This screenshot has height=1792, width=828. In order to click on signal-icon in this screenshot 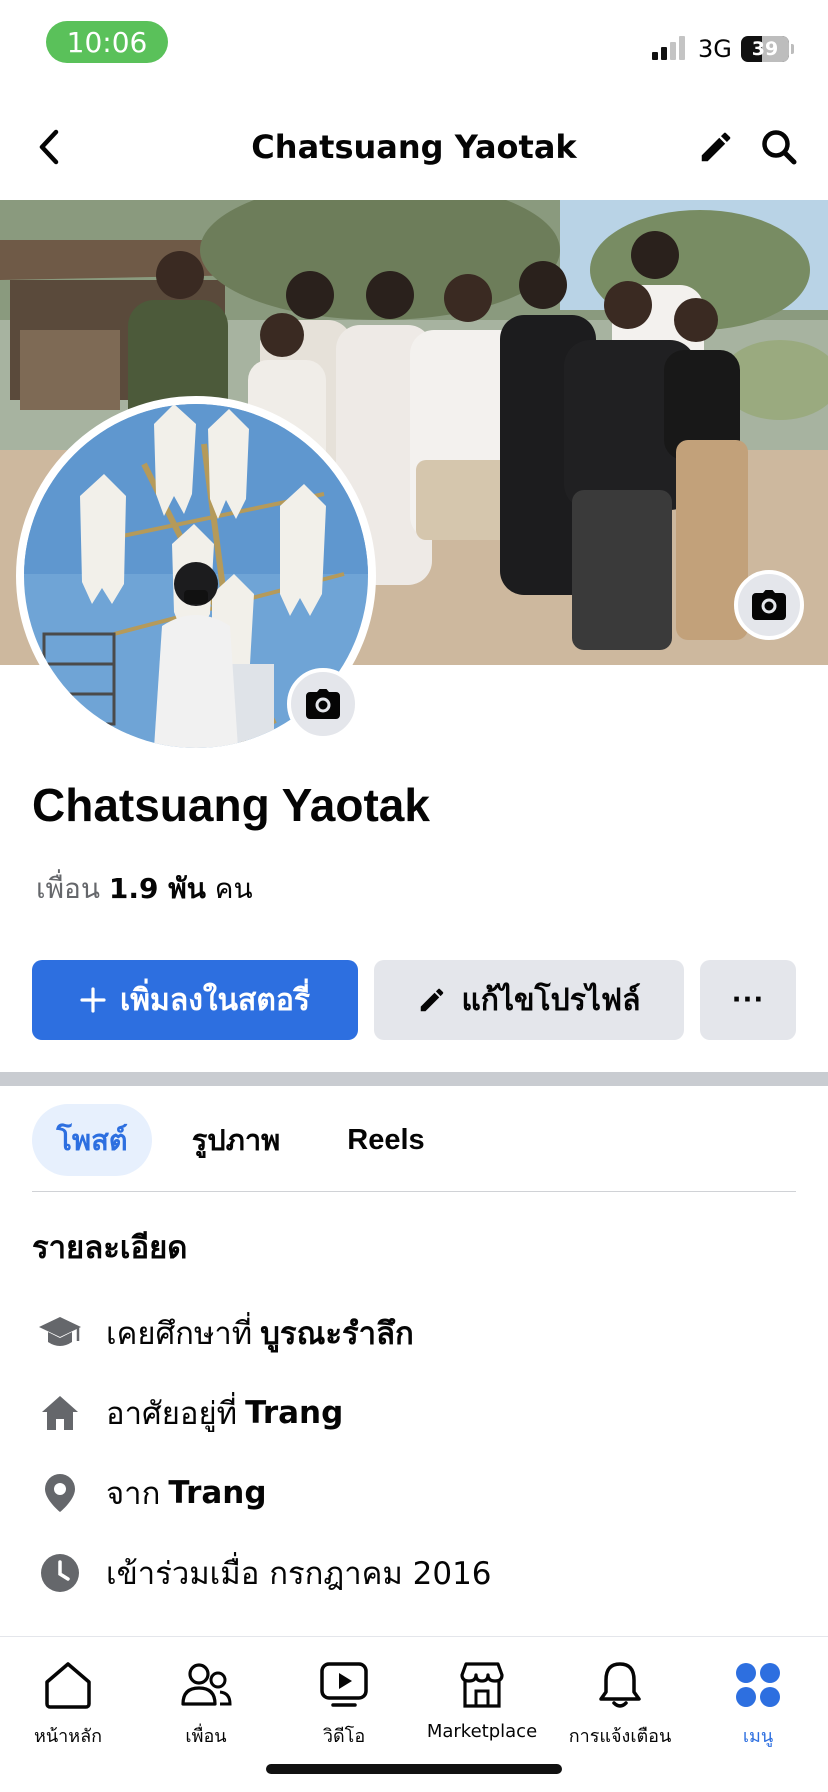, I will do `click(668, 48)`.